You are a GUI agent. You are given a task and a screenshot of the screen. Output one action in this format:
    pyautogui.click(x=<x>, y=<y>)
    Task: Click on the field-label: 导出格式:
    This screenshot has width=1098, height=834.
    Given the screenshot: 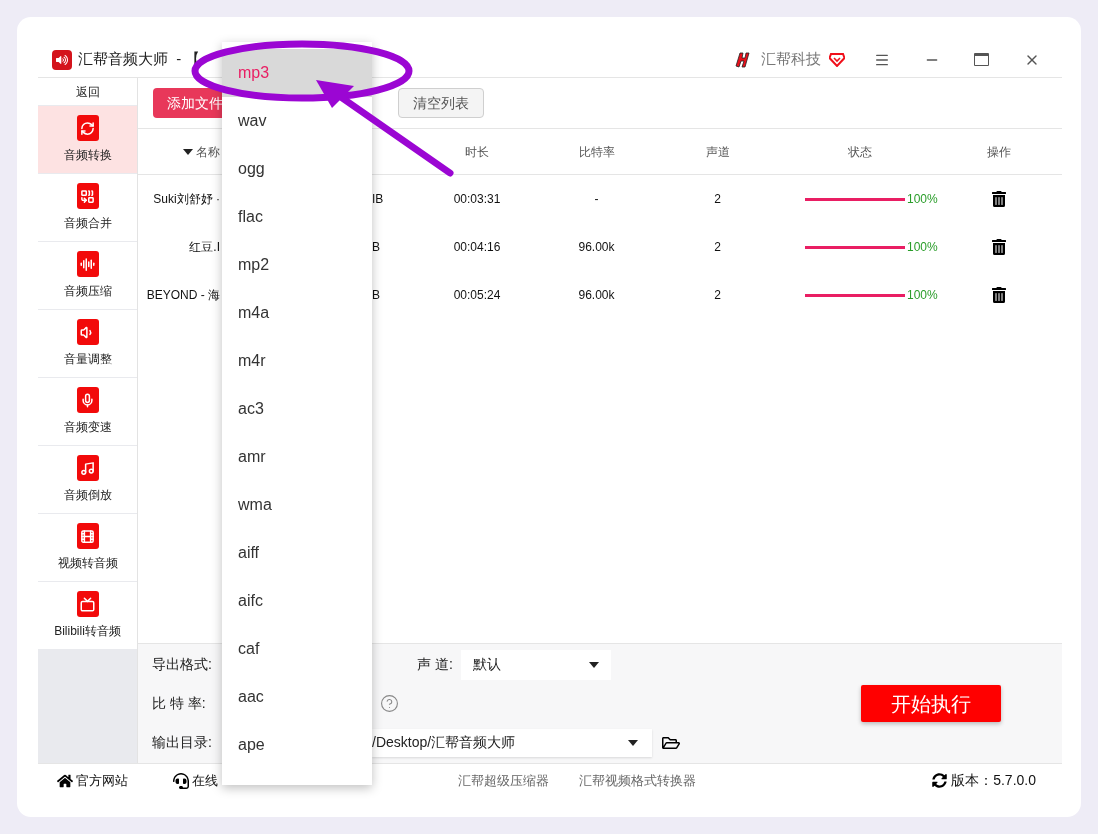 What is the action you would take?
    pyautogui.click(x=182, y=664)
    